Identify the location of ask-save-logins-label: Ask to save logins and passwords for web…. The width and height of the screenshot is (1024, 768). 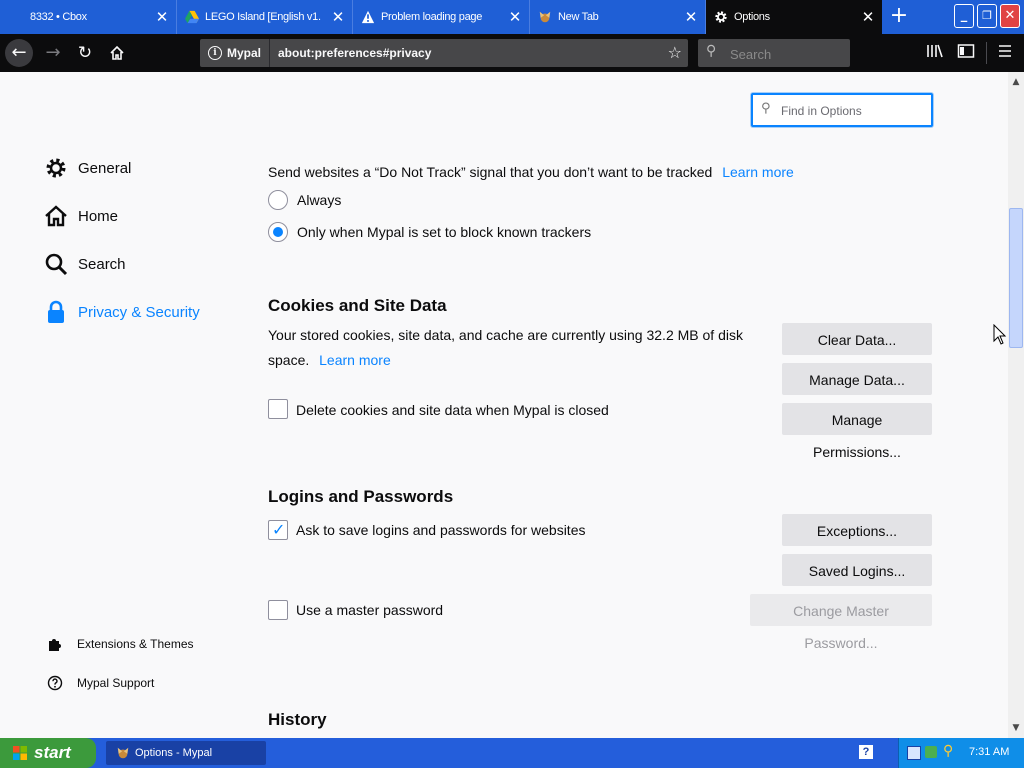
(440, 530).